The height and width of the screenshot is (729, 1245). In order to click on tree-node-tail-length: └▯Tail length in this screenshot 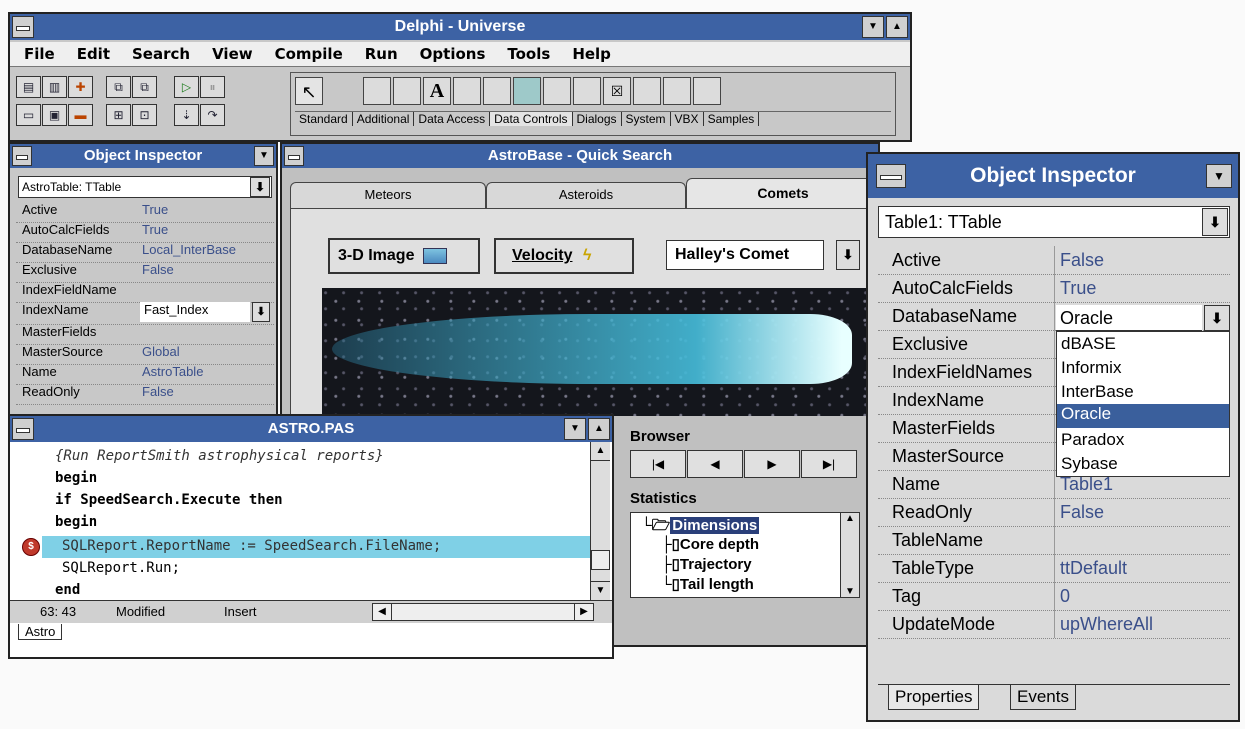, I will do `click(707, 584)`.